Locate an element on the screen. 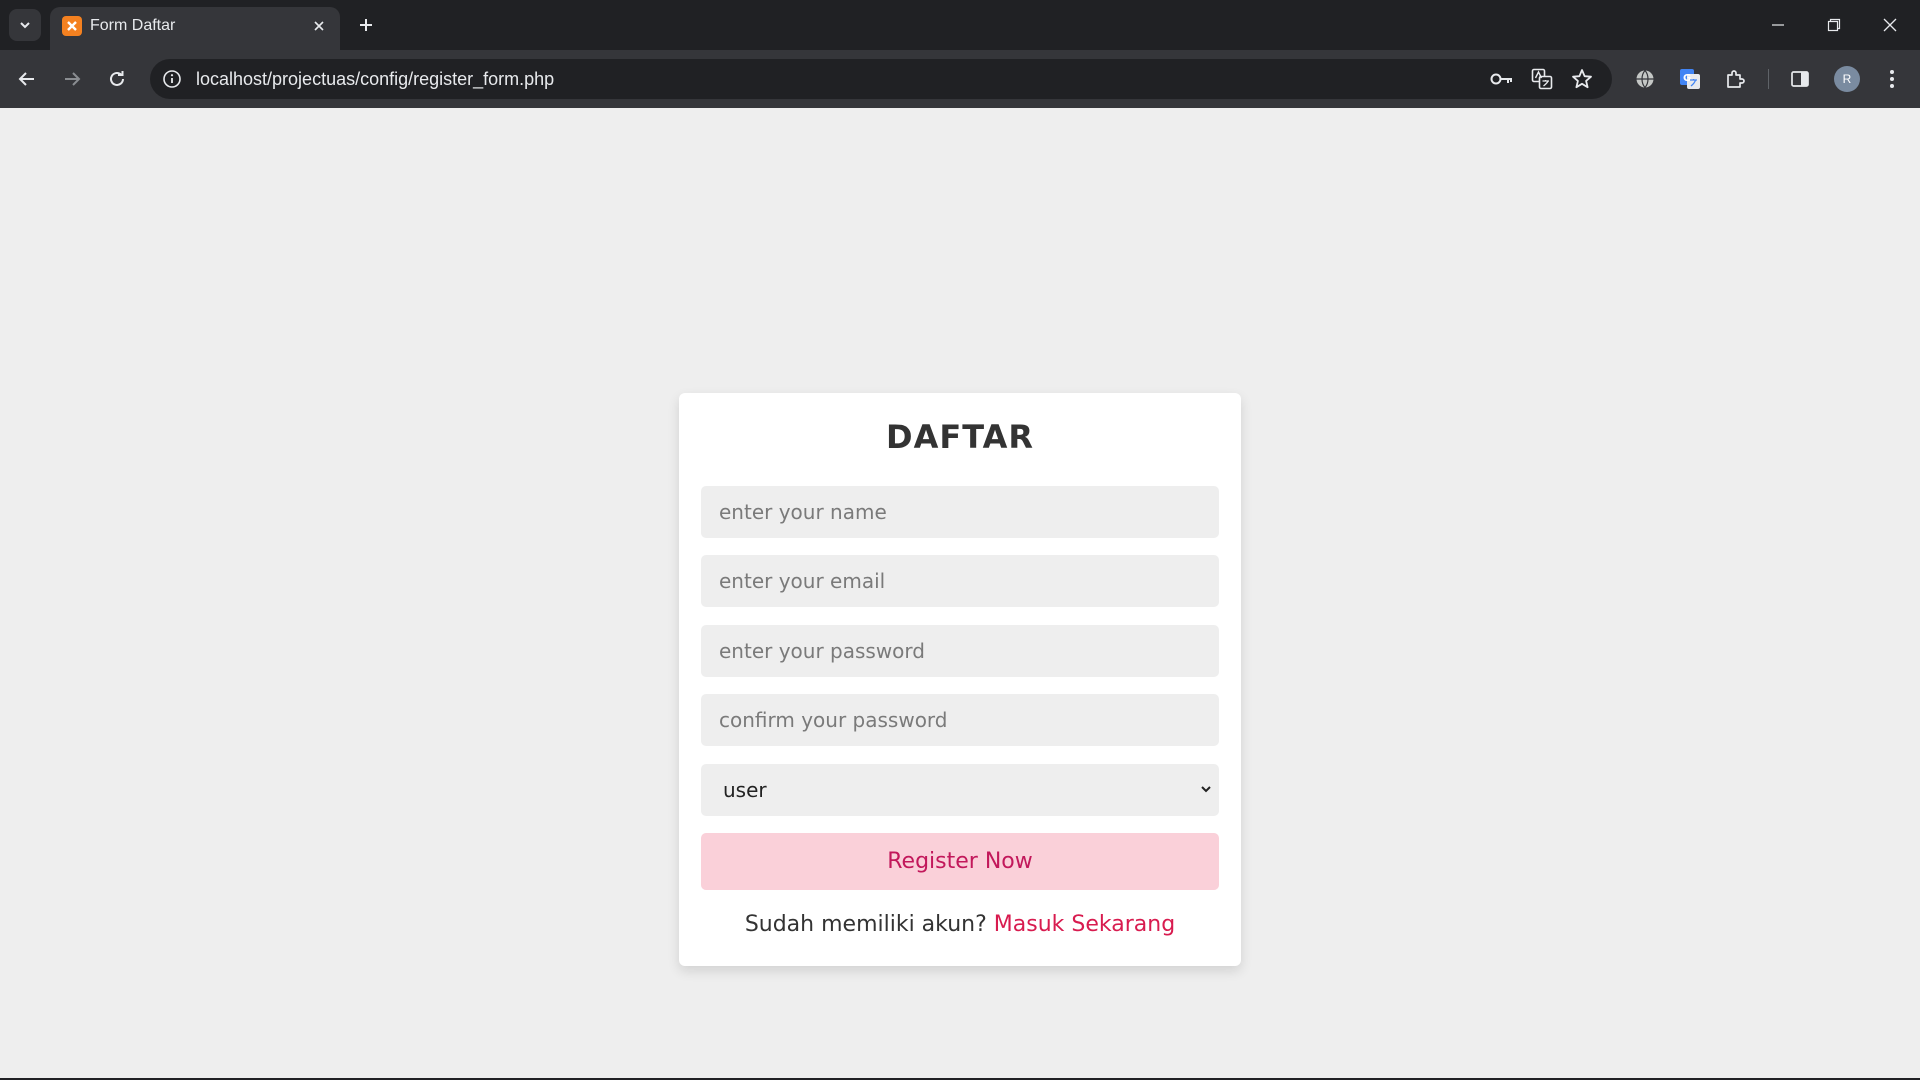  confirm-password-input is located at coordinates (960, 720).